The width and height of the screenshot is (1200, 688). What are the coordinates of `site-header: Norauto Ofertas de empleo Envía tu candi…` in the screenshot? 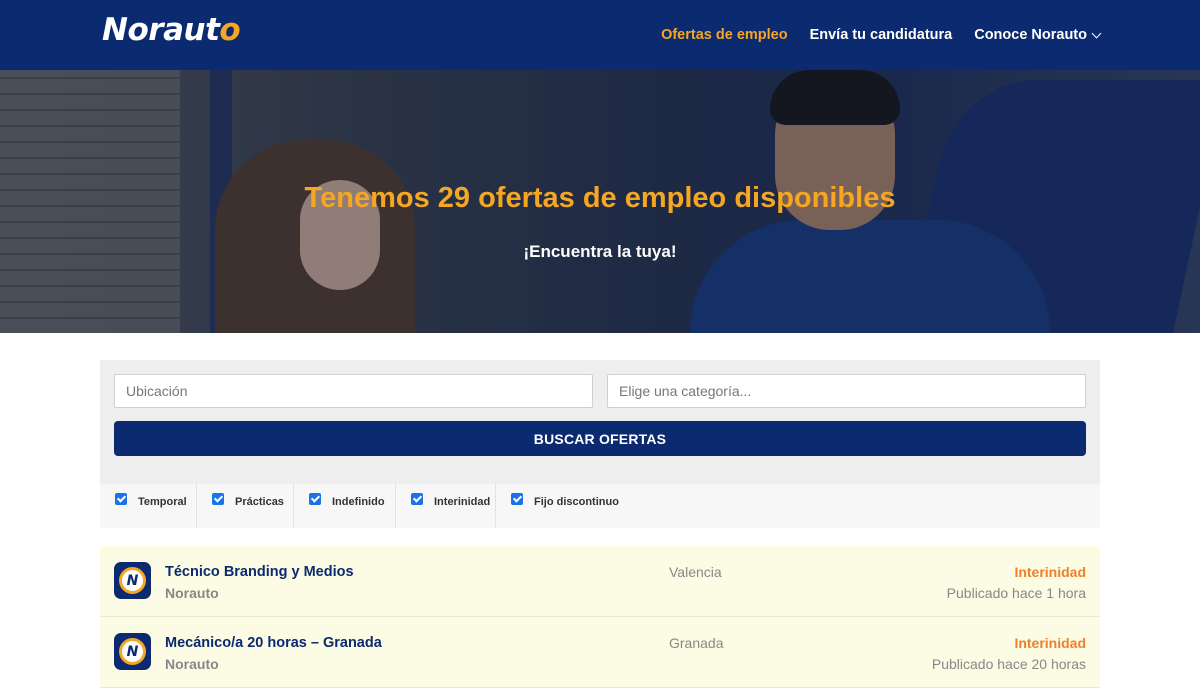 It's located at (600, 35).